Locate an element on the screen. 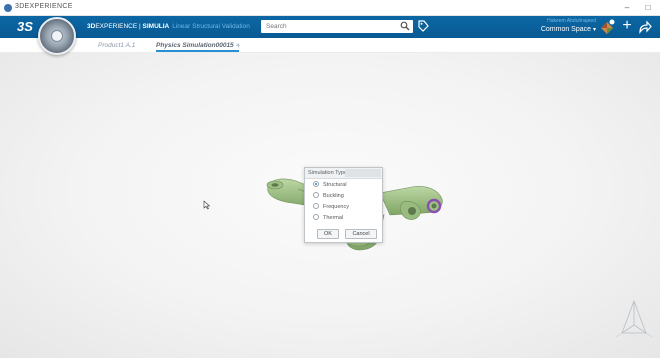 The width and height of the screenshot is (660, 358). chevron-down-icon: ▾ is located at coordinates (594, 30).